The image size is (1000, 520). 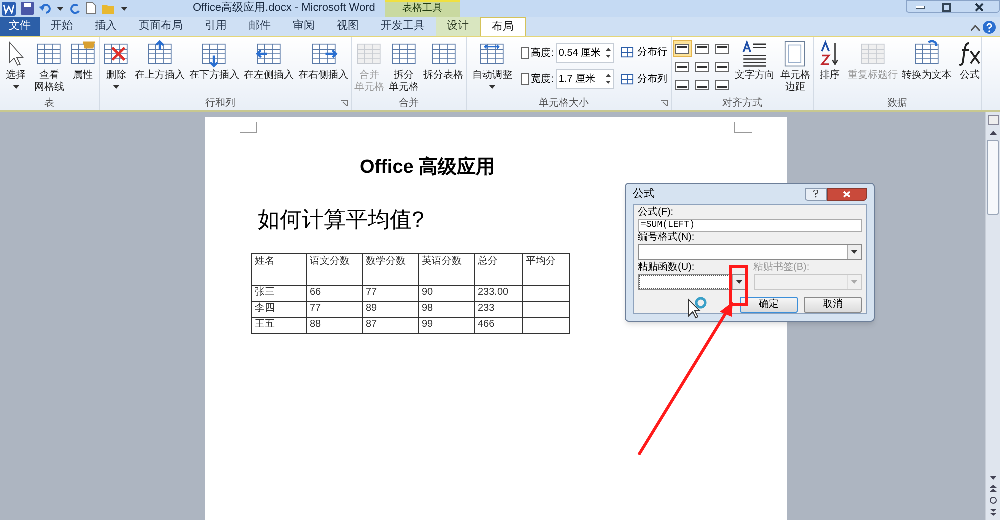 I want to click on close-button, so click(x=847, y=194).